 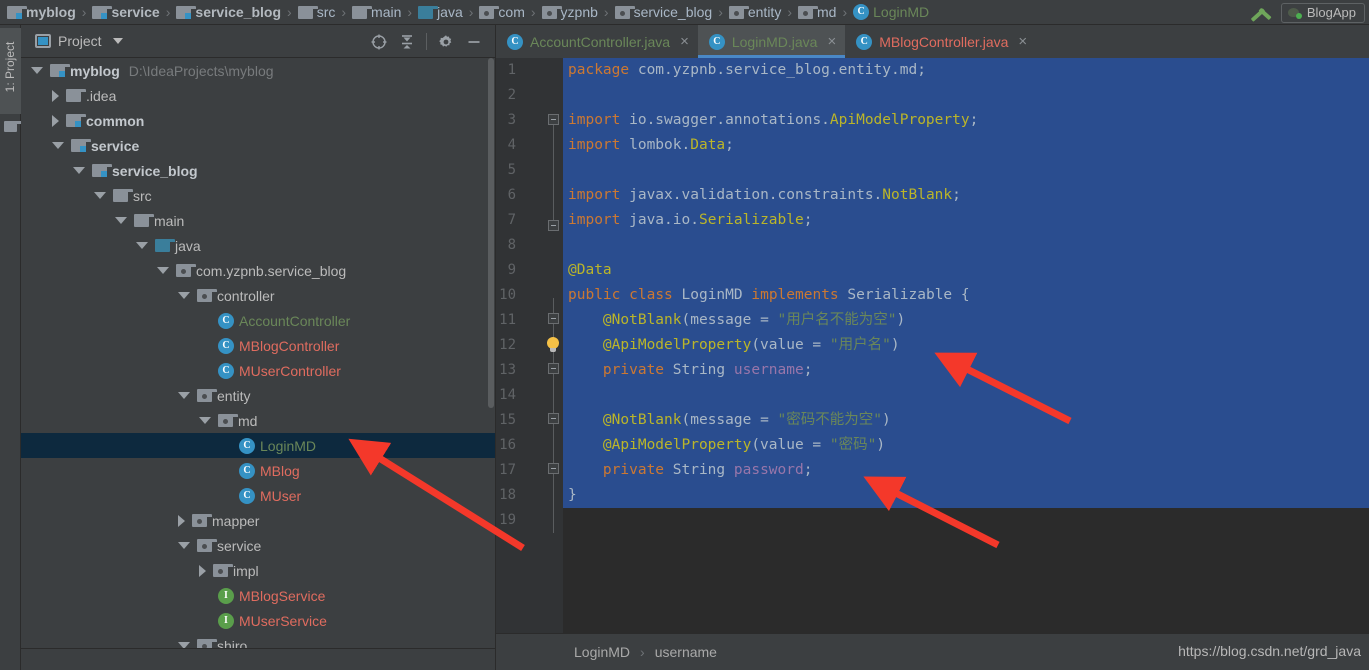 What do you see at coordinates (771, 41) in the screenshot?
I see `editor-tab-loginmd-java: C LoginMD.java ×` at bounding box center [771, 41].